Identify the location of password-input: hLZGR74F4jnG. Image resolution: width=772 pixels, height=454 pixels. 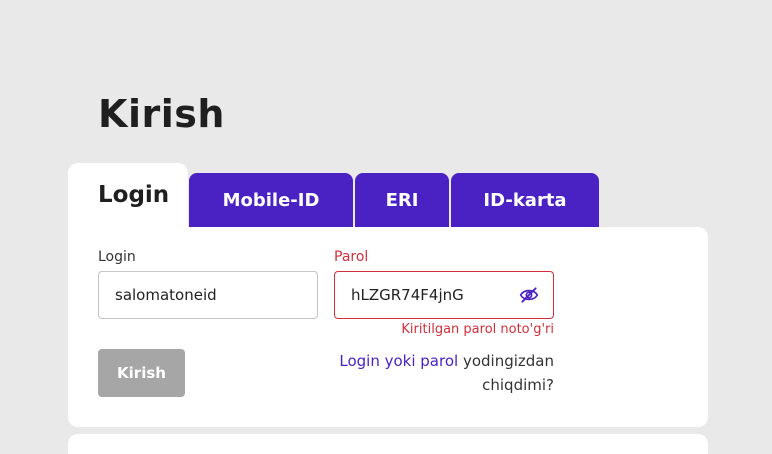
(444, 295).